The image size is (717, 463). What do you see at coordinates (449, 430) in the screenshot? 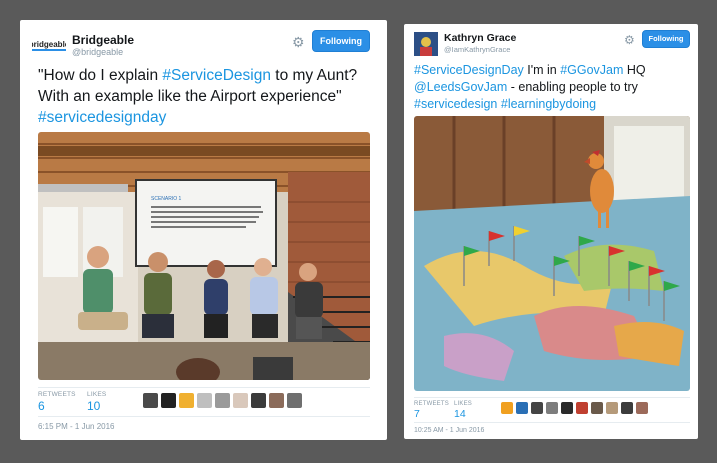
I see `timestamp: 10:25 AM - 1 Jun 2016` at bounding box center [449, 430].